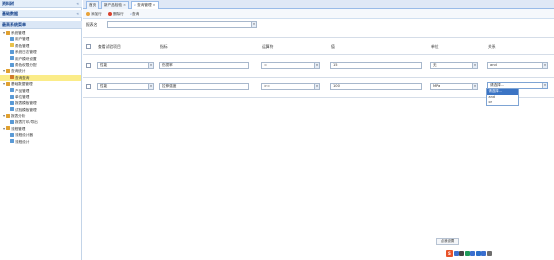 The image size is (554, 260). What do you see at coordinates (24, 135) in the screenshot?
I see `sidebar-item-label: 流程设计器` at bounding box center [24, 135].